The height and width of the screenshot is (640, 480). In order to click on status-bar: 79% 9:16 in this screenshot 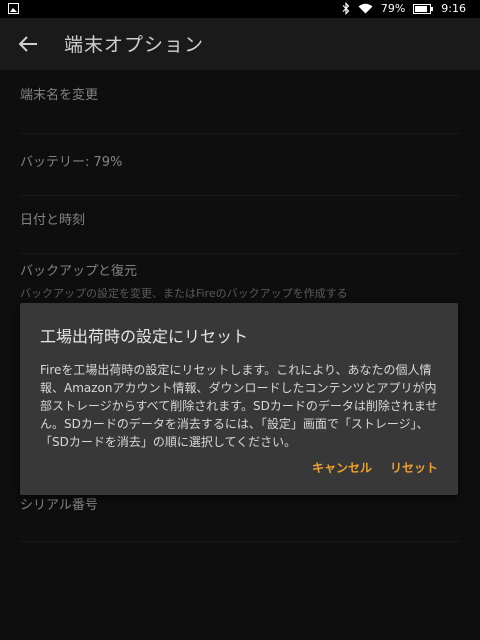, I will do `click(240, 9)`.